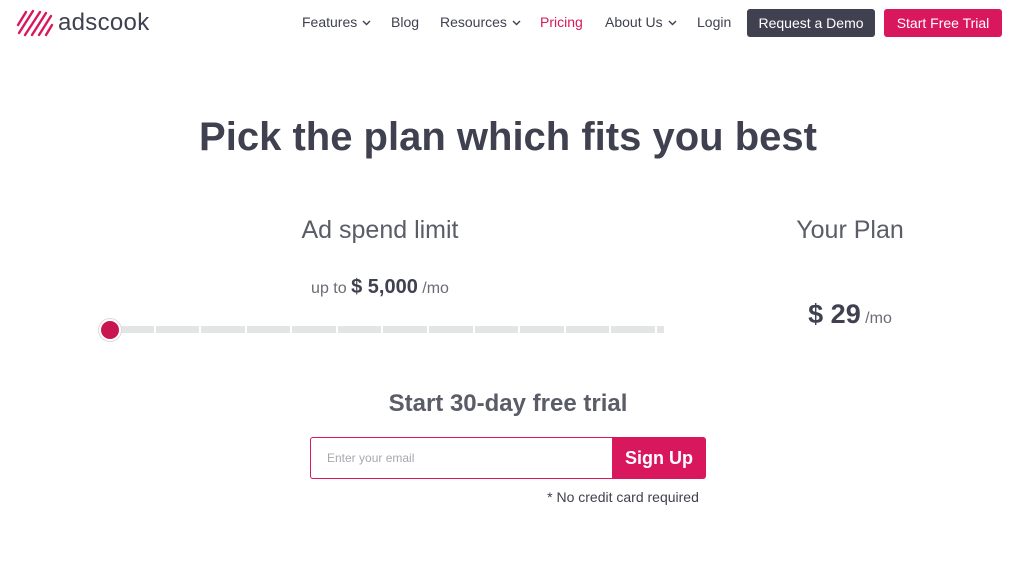 The width and height of the screenshot is (1024, 566). Describe the element at coordinates (659, 458) in the screenshot. I see `sign-up-button: Sign Up` at that location.